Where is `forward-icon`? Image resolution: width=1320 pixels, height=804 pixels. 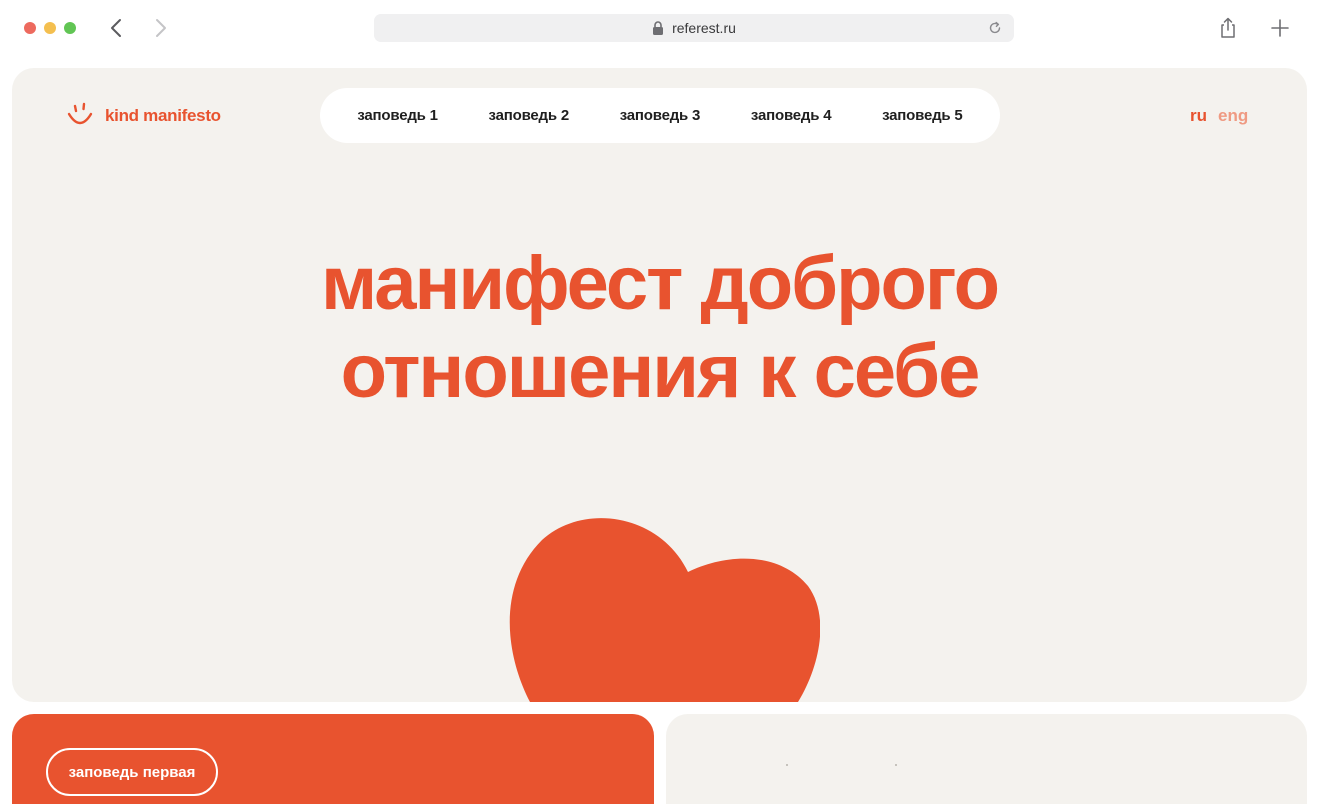 forward-icon is located at coordinates (160, 28).